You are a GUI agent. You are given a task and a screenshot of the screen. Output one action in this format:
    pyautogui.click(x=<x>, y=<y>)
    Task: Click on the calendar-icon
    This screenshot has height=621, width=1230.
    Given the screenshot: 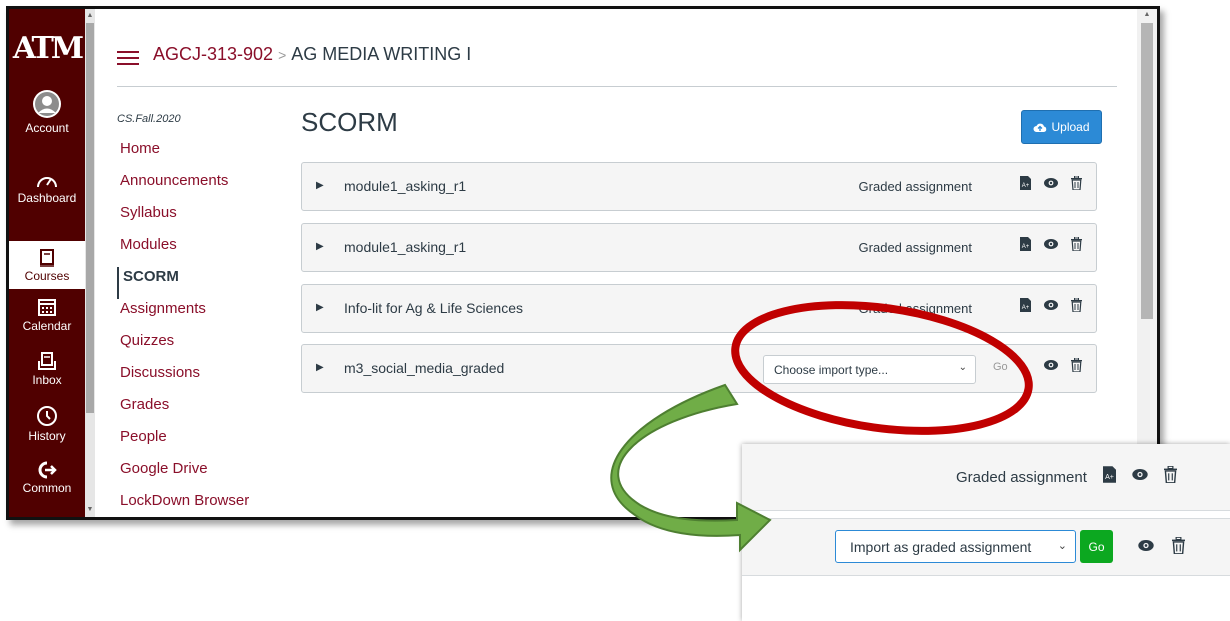 What is the action you would take?
    pyautogui.click(x=47, y=307)
    